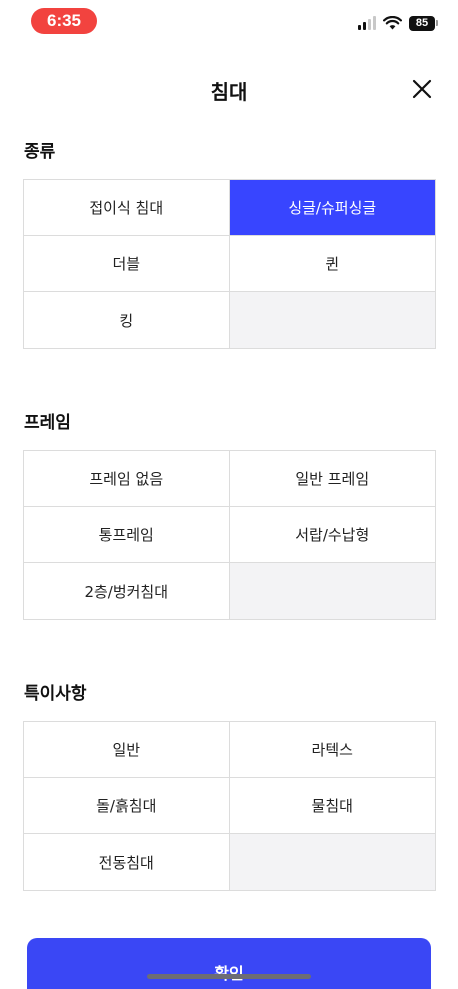 The width and height of the screenshot is (458, 989). Describe the element at coordinates (127, 479) in the screenshot. I see `option-no-frame: 프레임 없음` at that location.